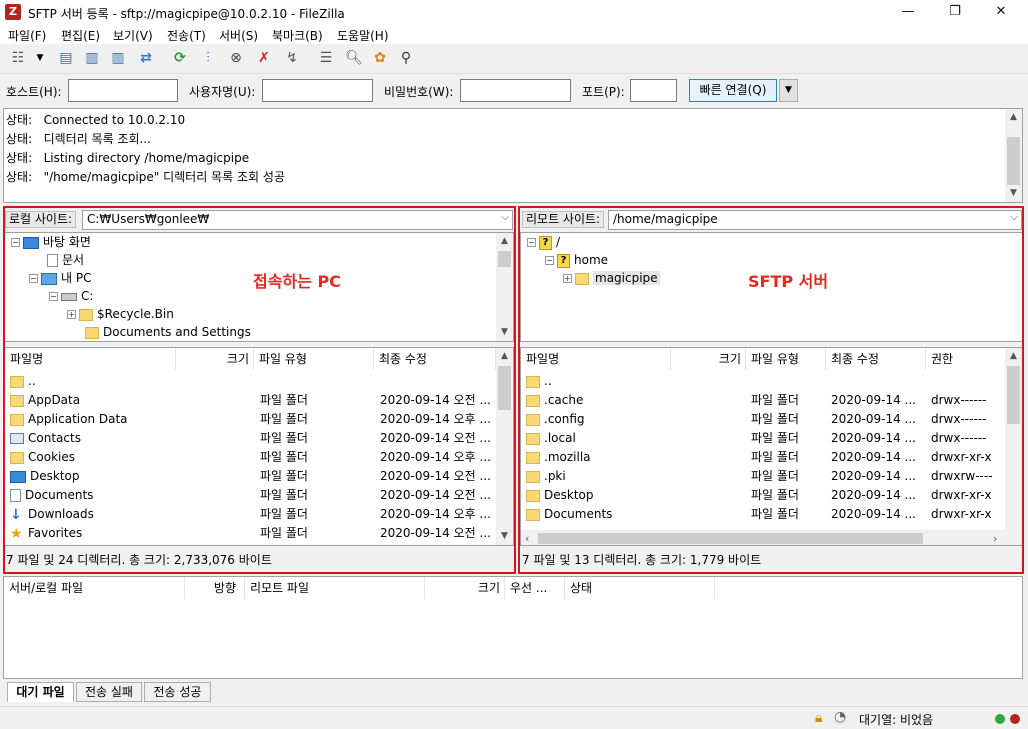 The height and width of the screenshot is (729, 1028). What do you see at coordinates (896, 720) in the screenshot?
I see `queue-status-text: 대기열: 비었음` at bounding box center [896, 720].